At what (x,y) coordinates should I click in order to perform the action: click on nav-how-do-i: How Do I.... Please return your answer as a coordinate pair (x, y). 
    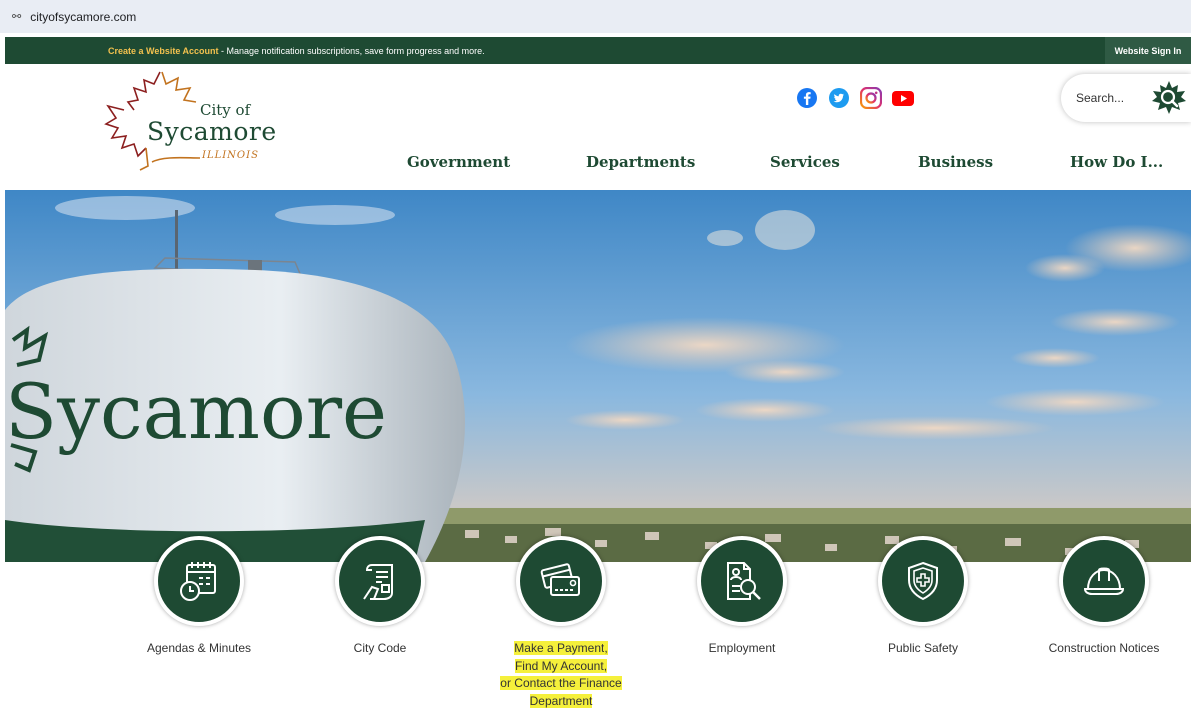
    Looking at the image, I should click on (1116, 162).